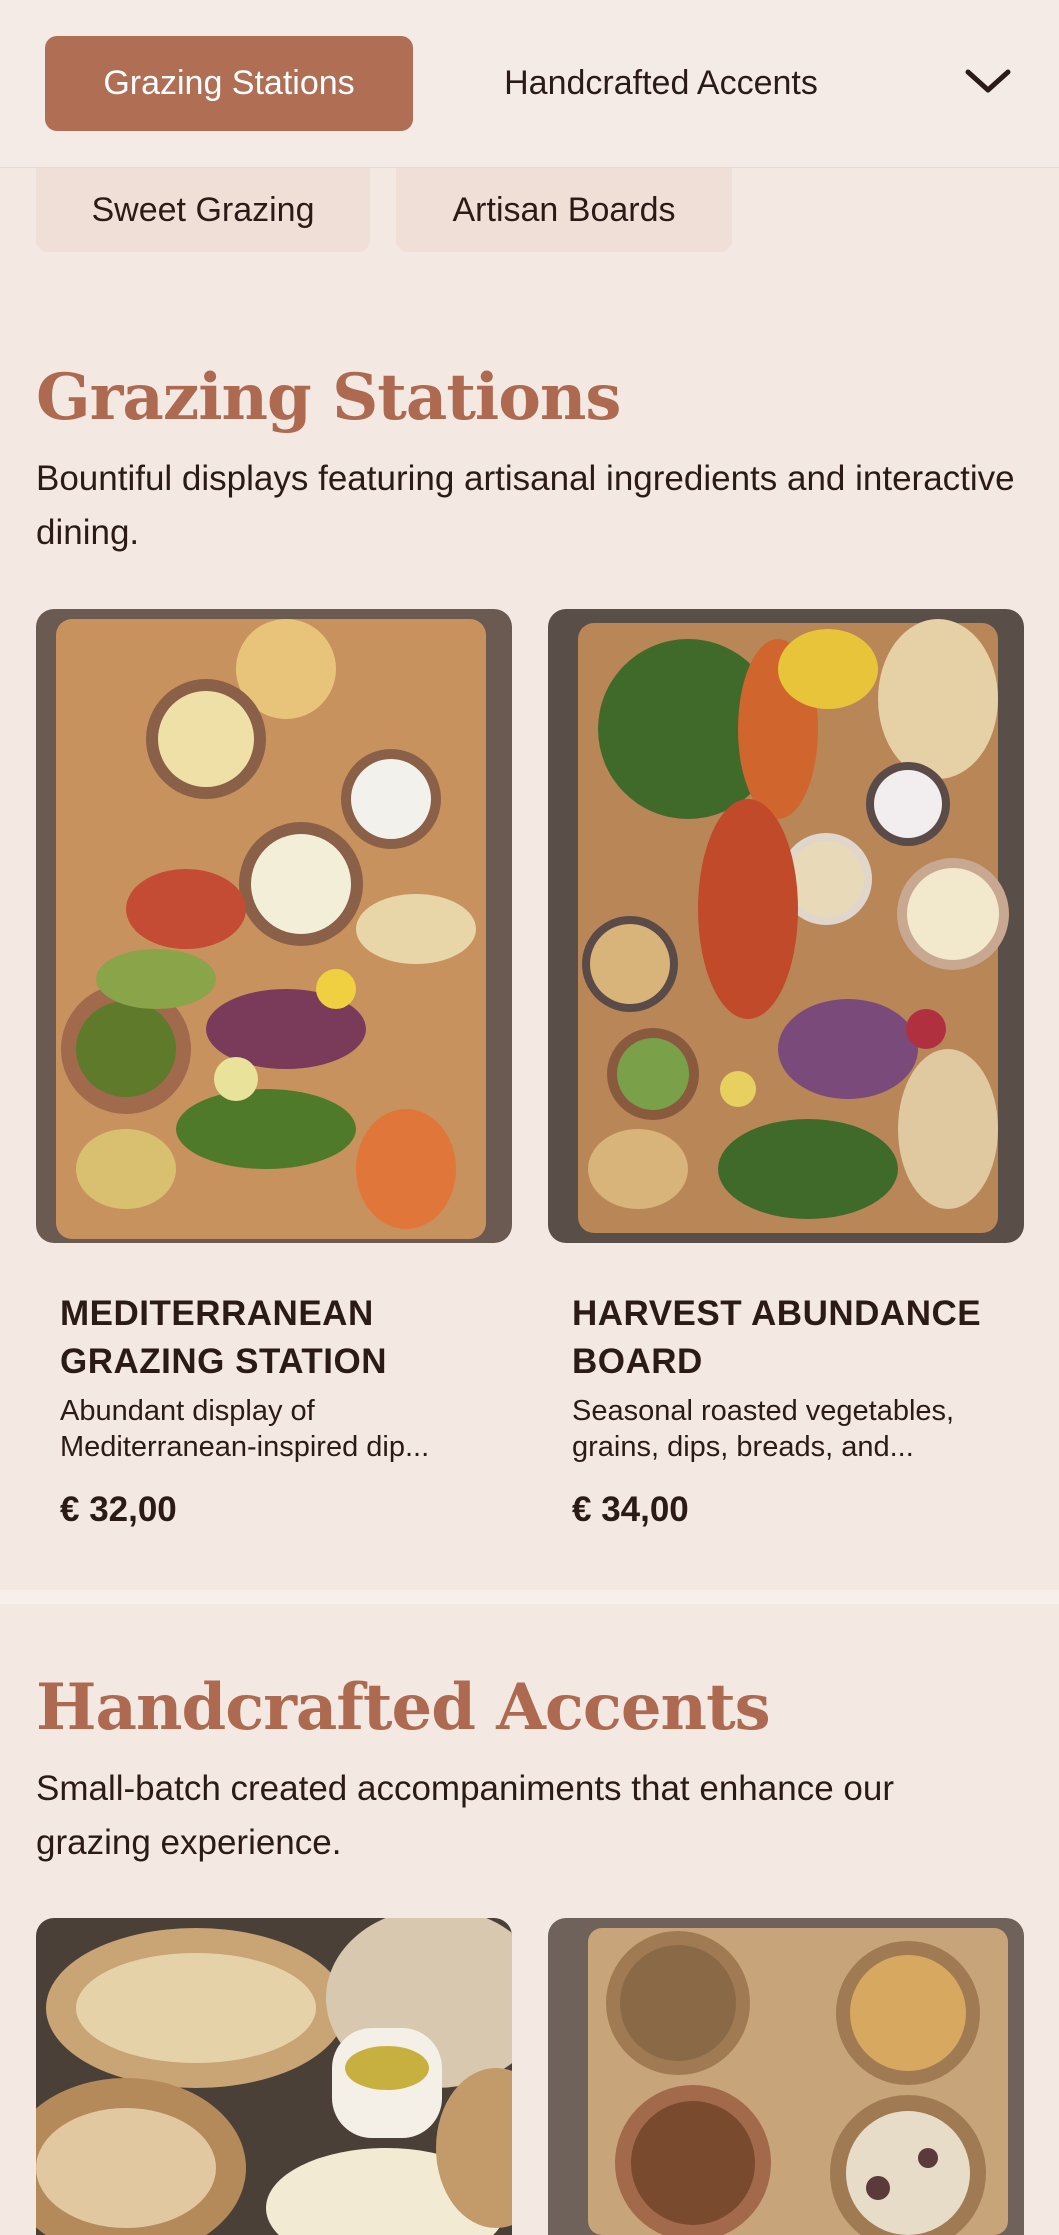 This screenshot has width=1059, height=2235. I want to click on product-price: € 34,00, so click(630, 1509).